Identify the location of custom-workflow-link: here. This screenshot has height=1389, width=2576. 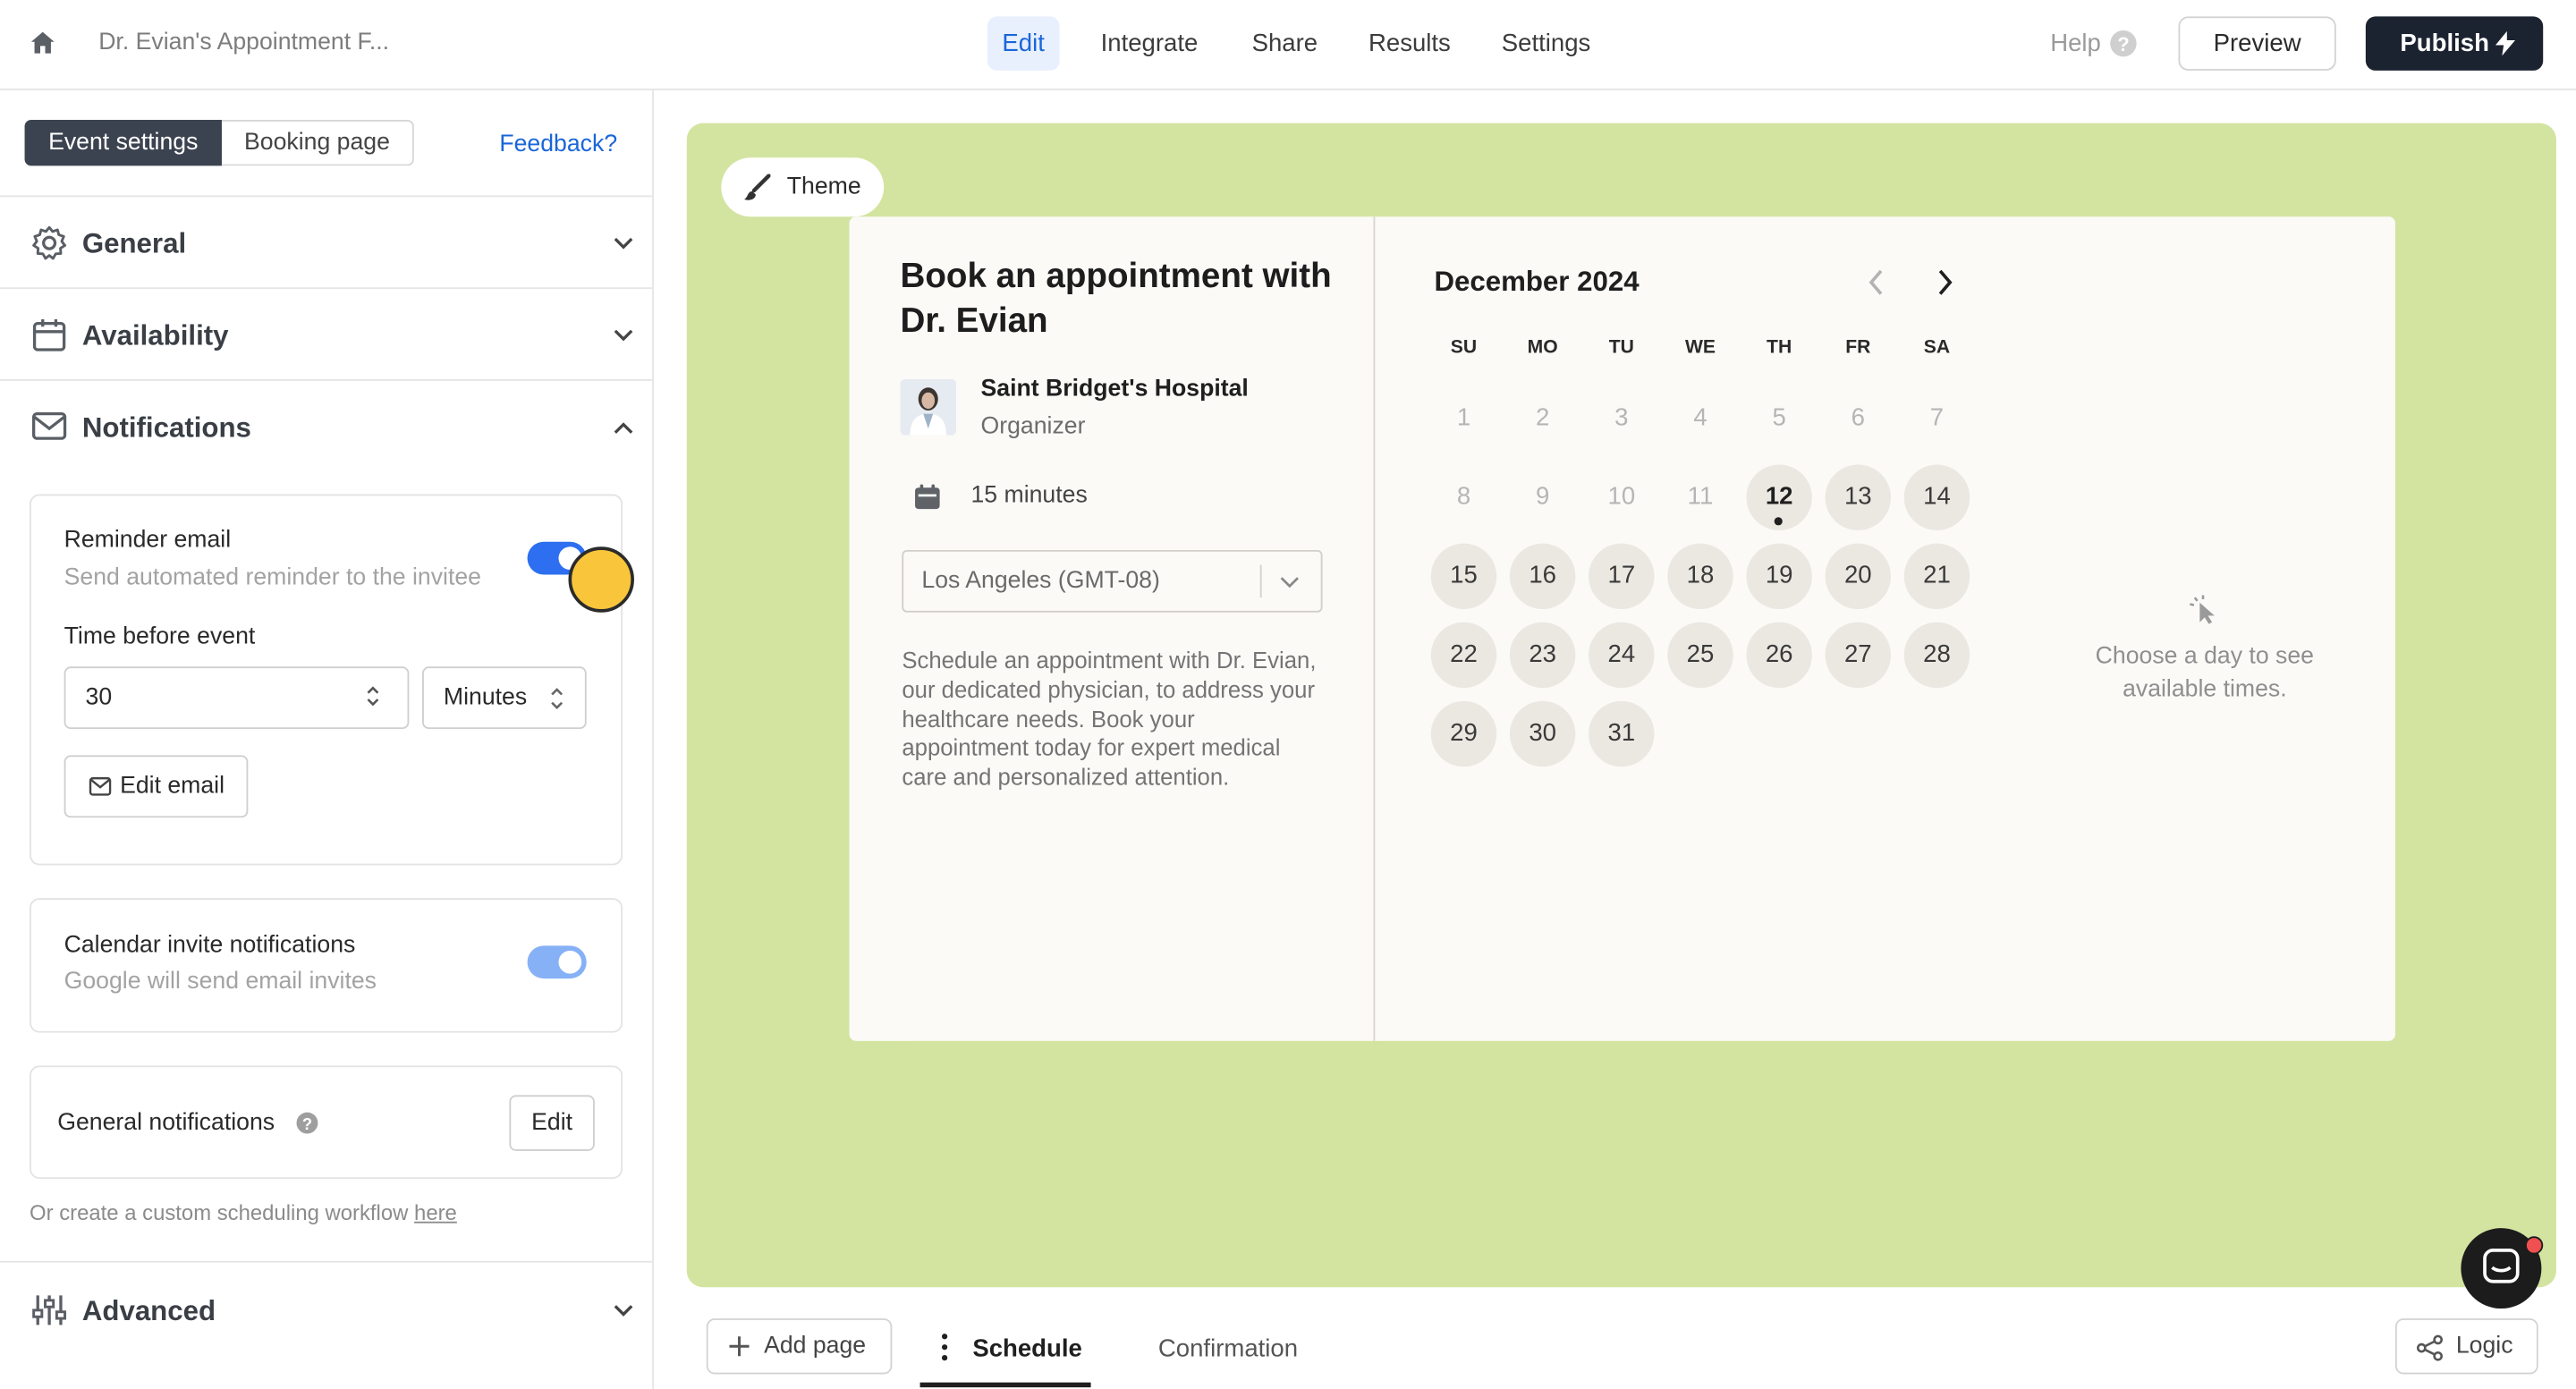
(435, 1212).